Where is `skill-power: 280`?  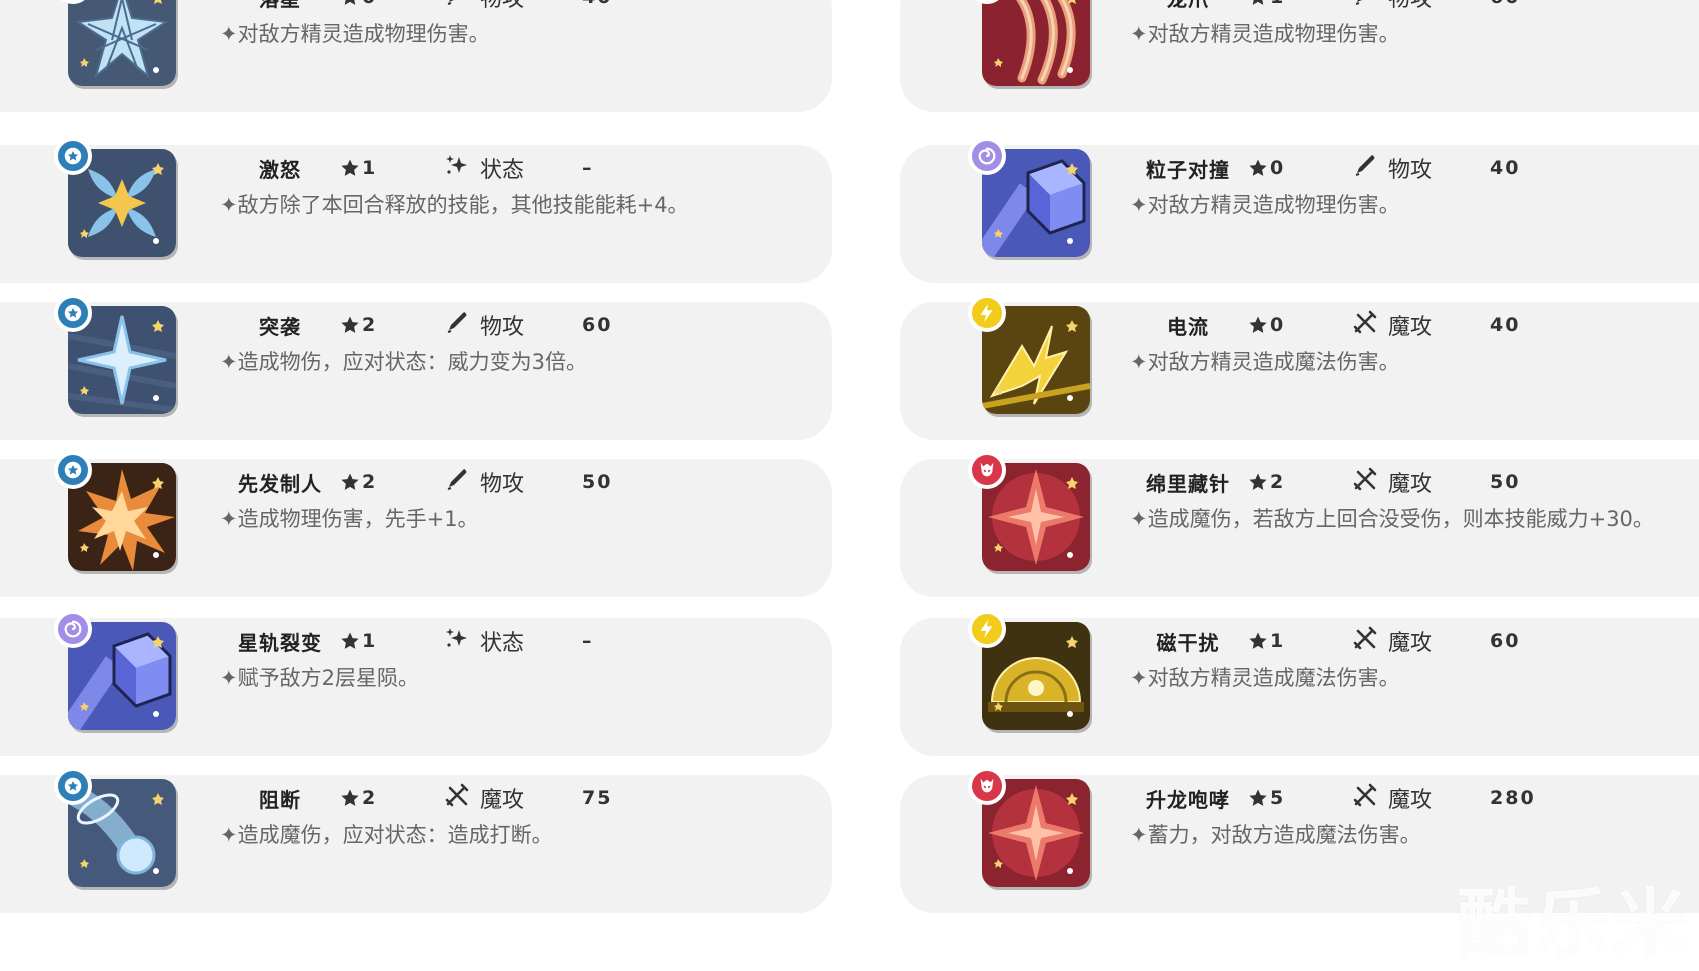 skill-power: 280 is located at coordinates (1513, 798).